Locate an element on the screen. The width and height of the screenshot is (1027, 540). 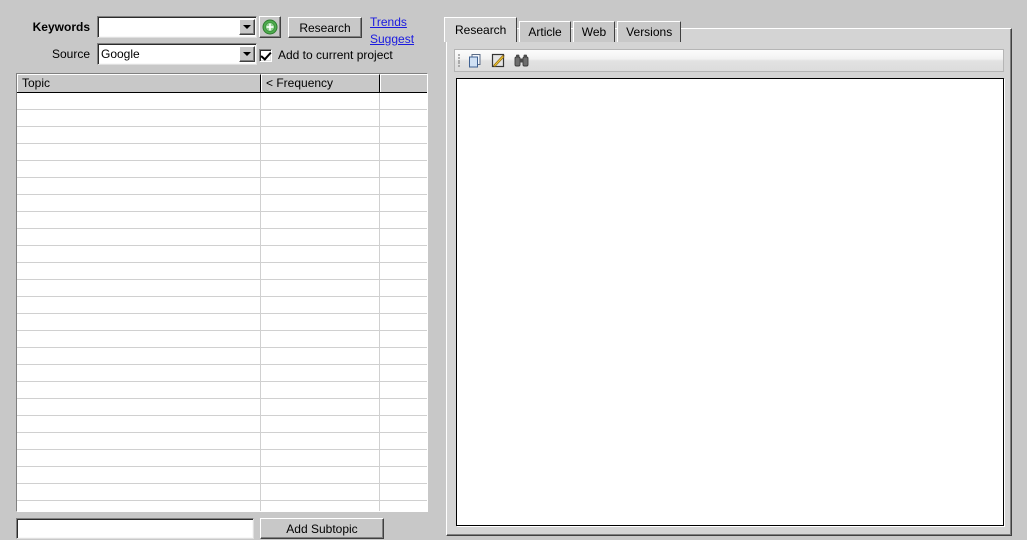
add-keyword-button is located at coordinates (270, 27).